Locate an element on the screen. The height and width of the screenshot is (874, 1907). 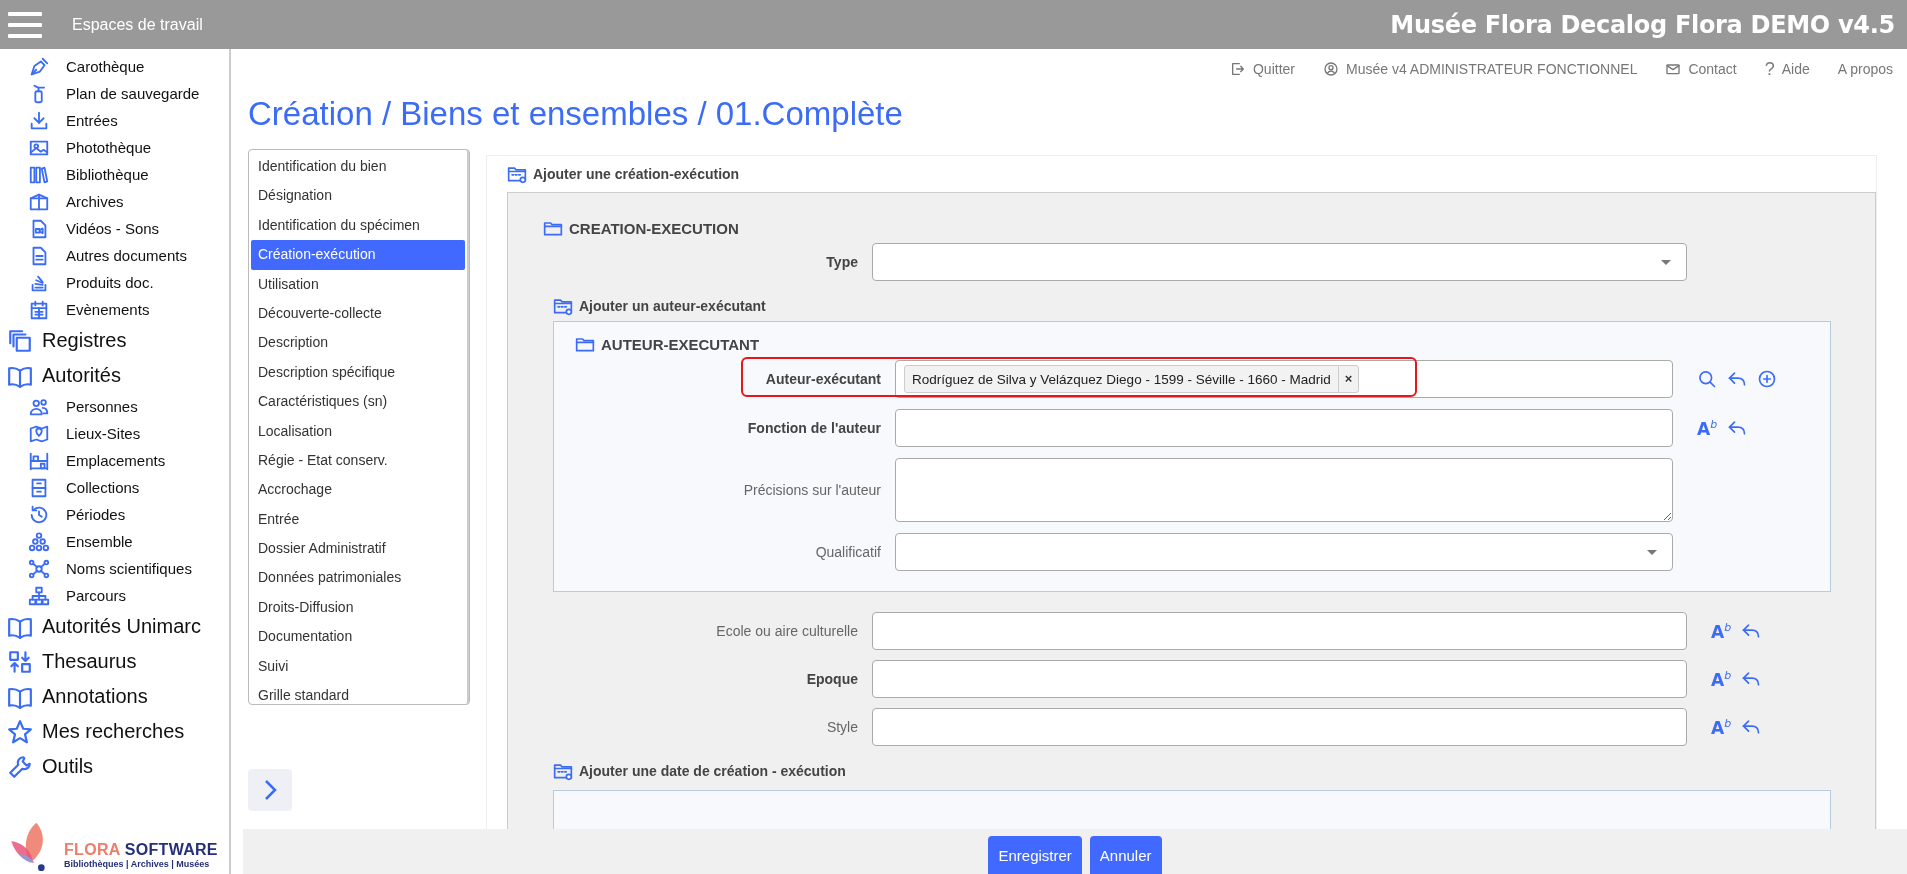
exit-icon is located at coordinates (1237, 69).